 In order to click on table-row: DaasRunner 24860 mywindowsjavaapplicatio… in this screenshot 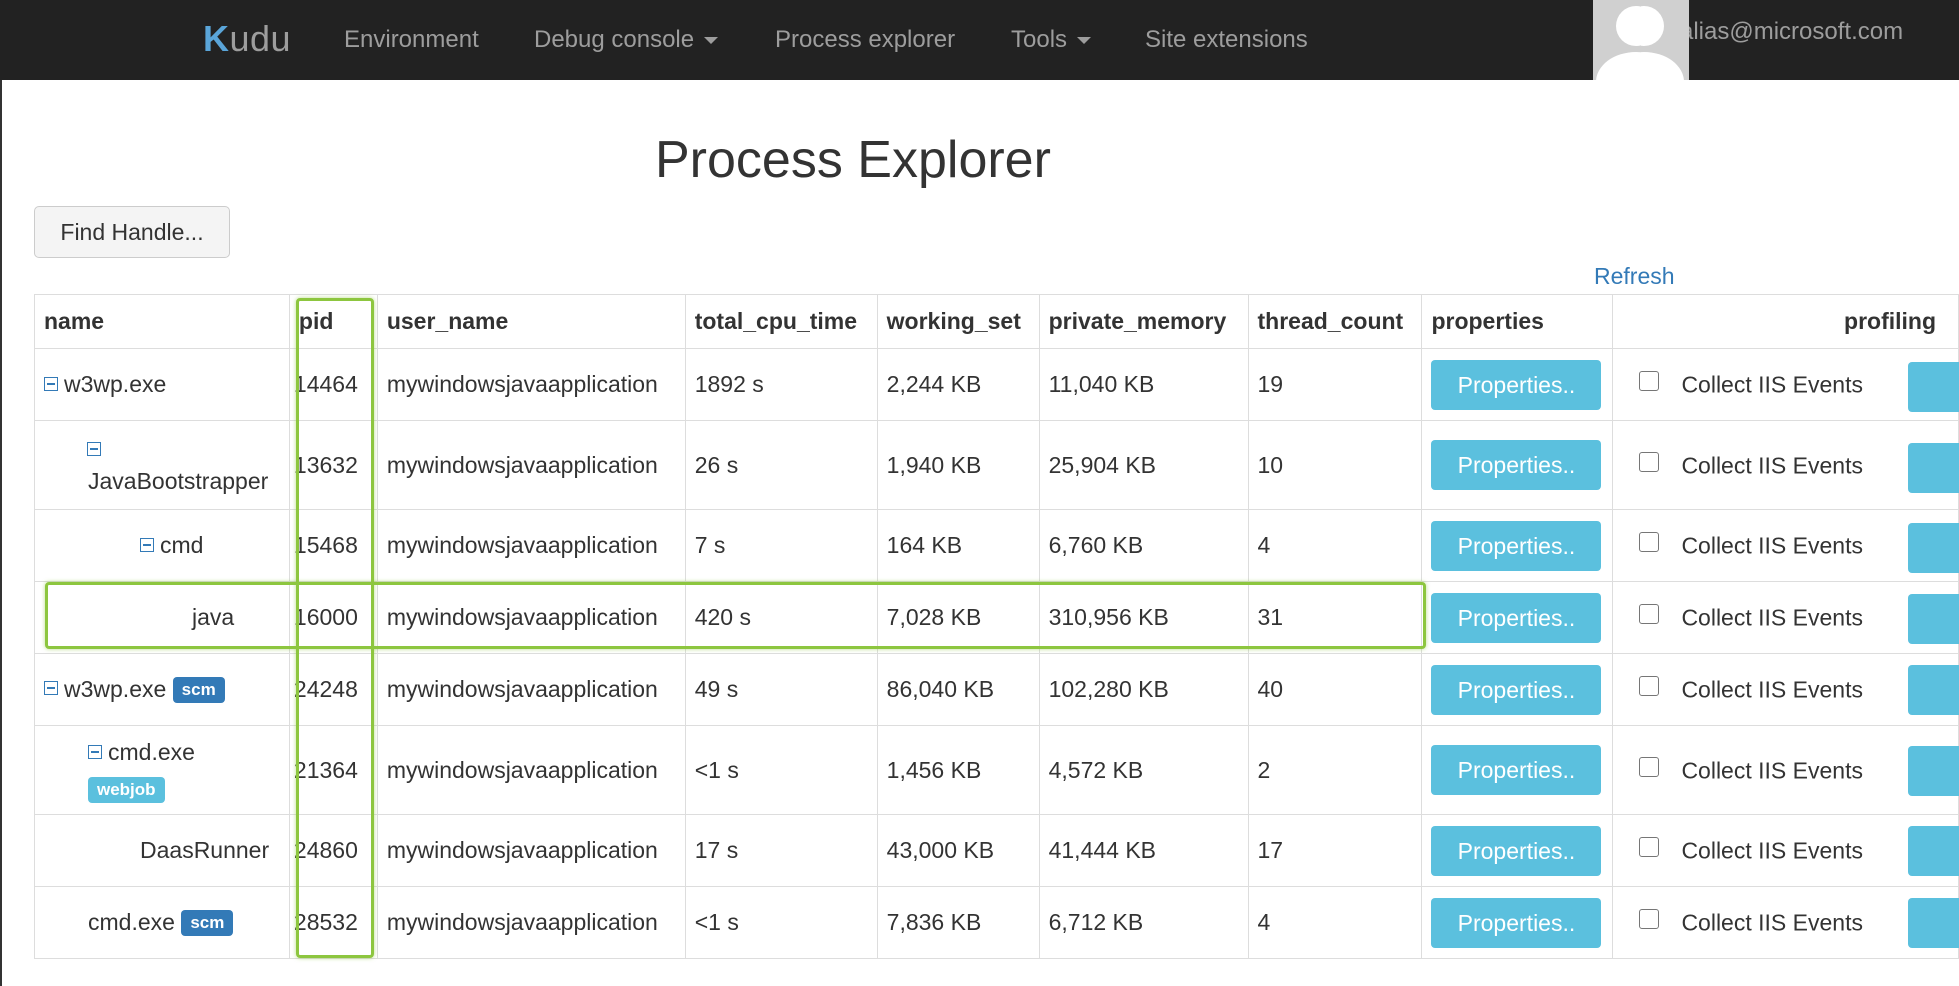, I will do `click(996, 850)`.